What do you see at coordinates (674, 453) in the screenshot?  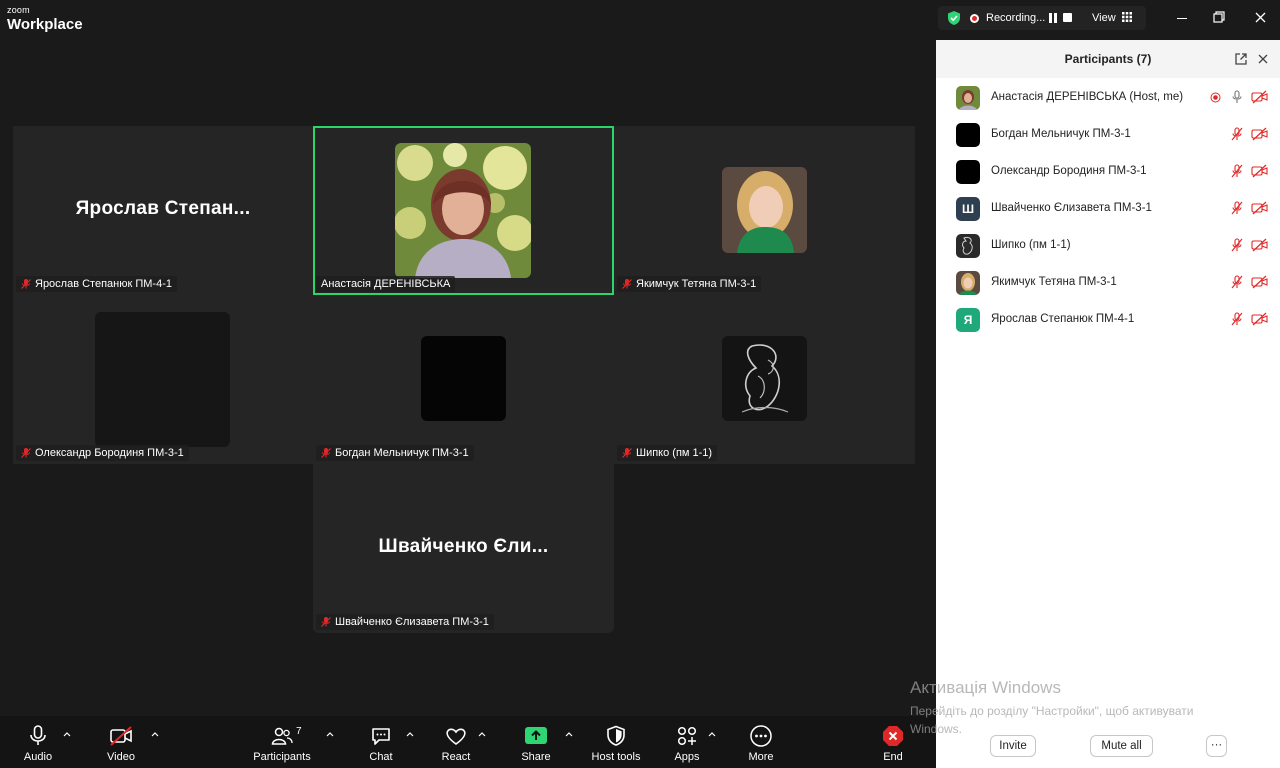 I see `tile-name: Шипко (пм 1-1)` at bounding box center [674, 453].